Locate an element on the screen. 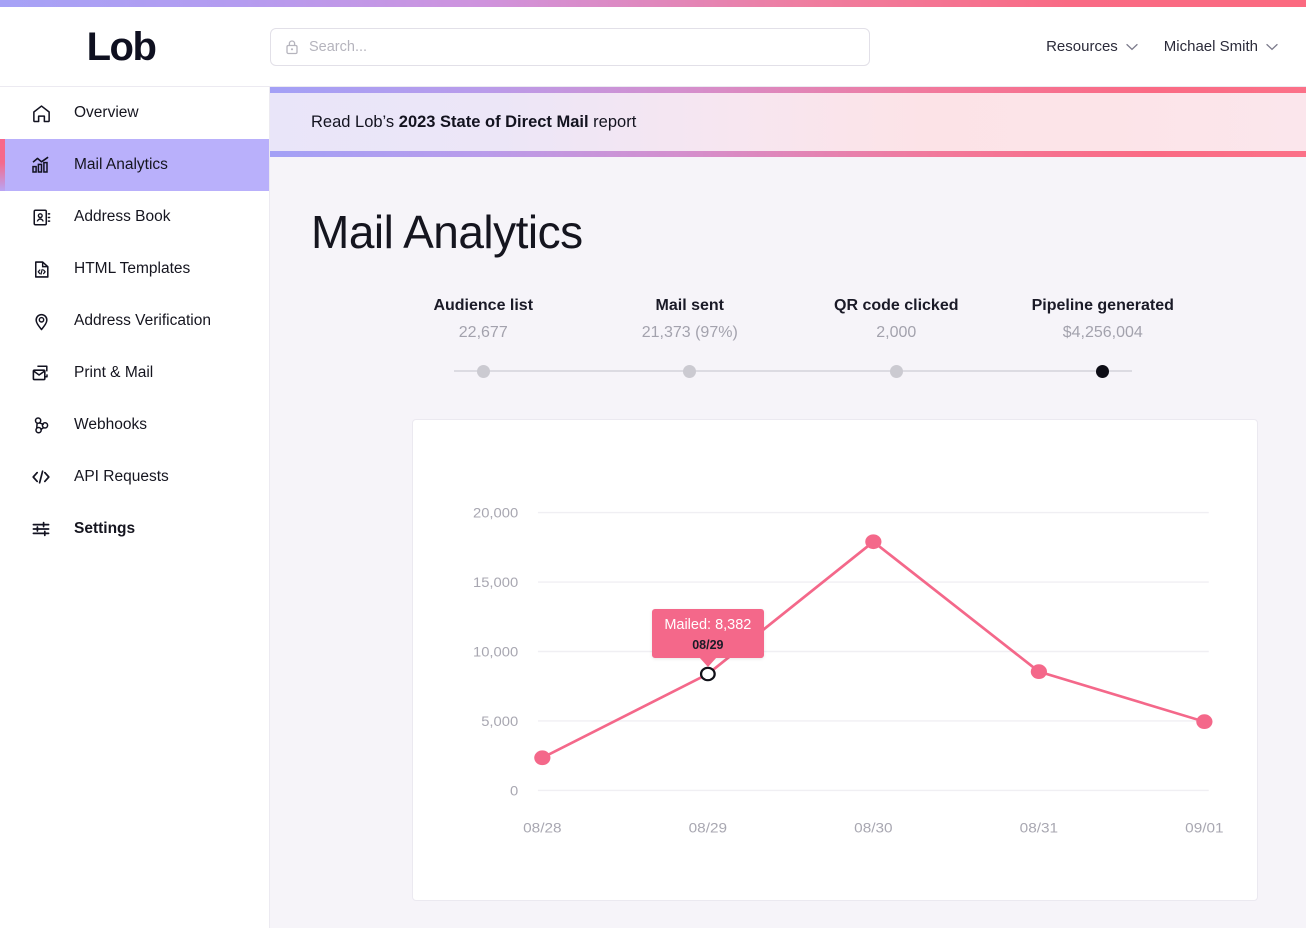  sidebar-item-label: Overview is located at coordinates (106, 112).